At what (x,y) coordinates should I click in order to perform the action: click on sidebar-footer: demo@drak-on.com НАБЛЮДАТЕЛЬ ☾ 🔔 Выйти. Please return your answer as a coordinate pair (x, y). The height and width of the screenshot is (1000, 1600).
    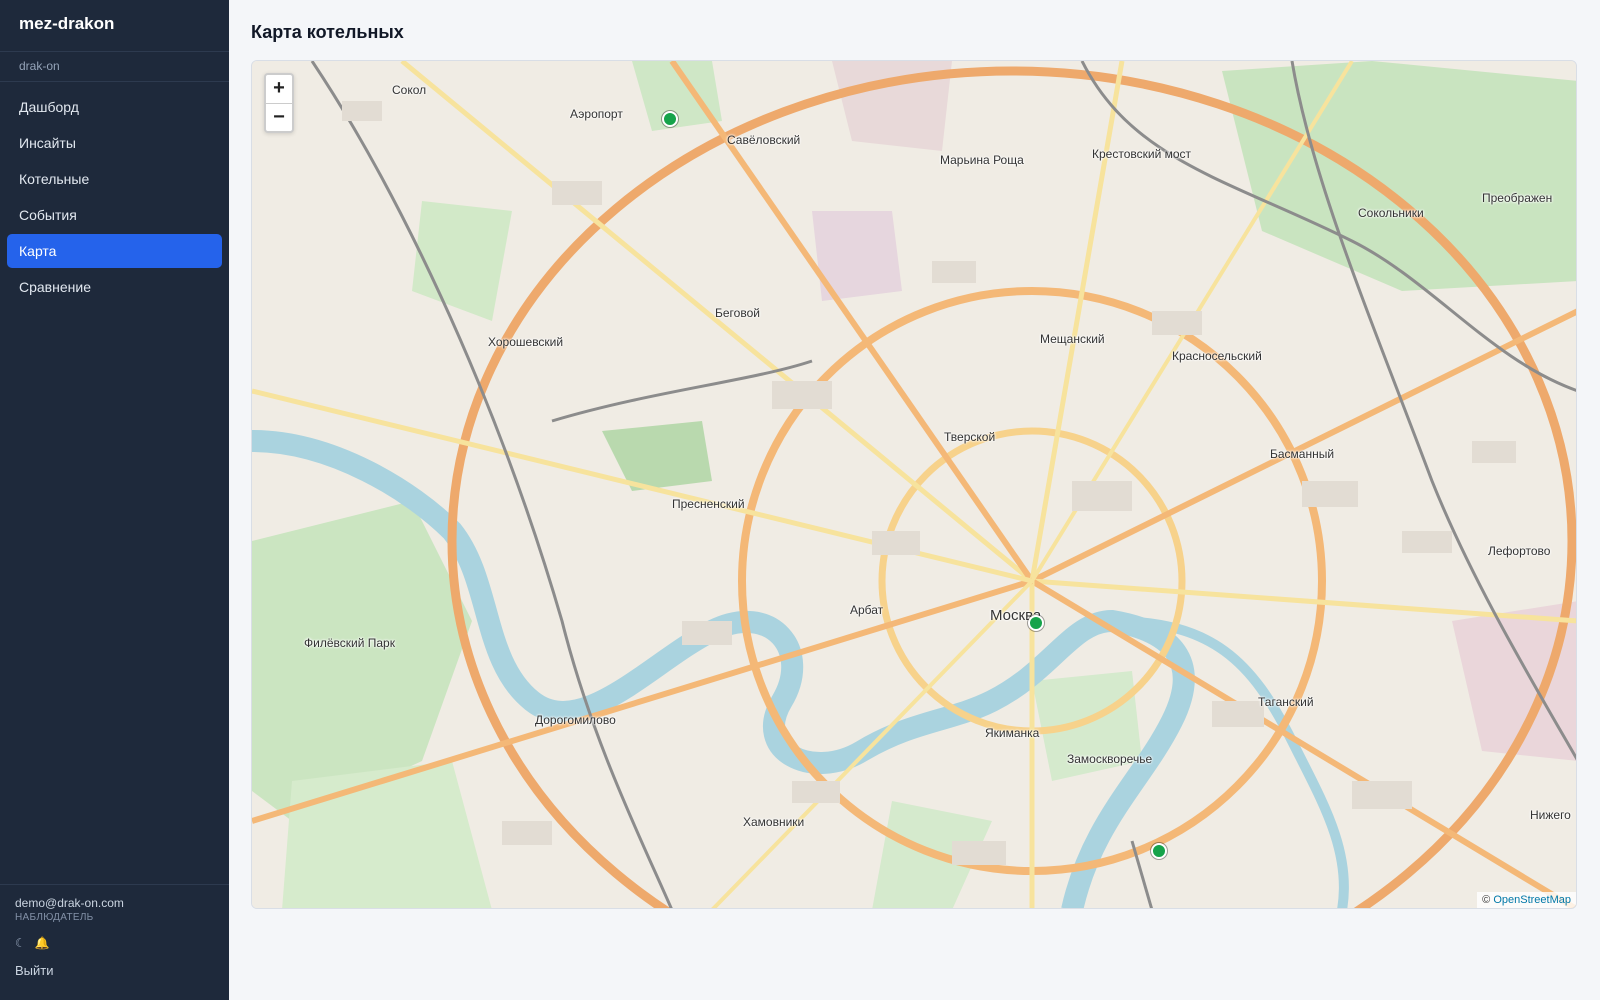
    Looking at the image, I should click on (114, 942).